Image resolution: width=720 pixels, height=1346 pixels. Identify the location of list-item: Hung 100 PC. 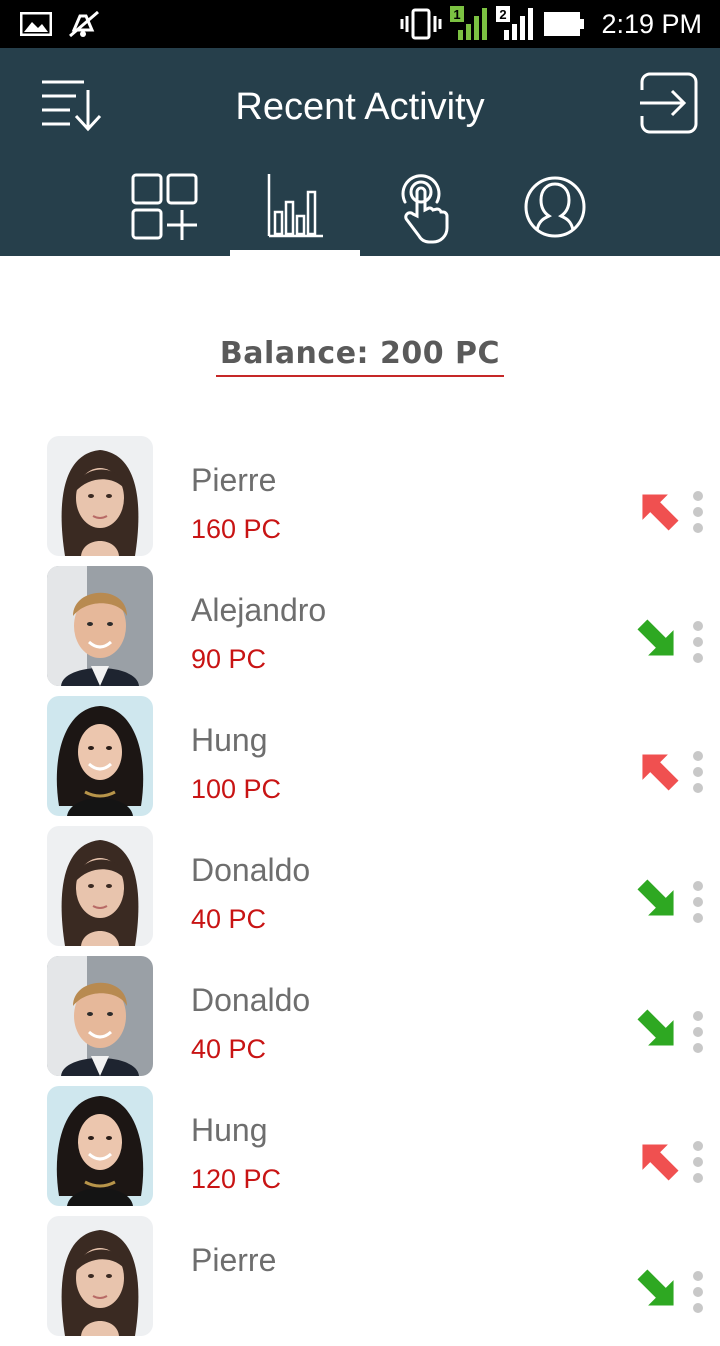
(360, 761).